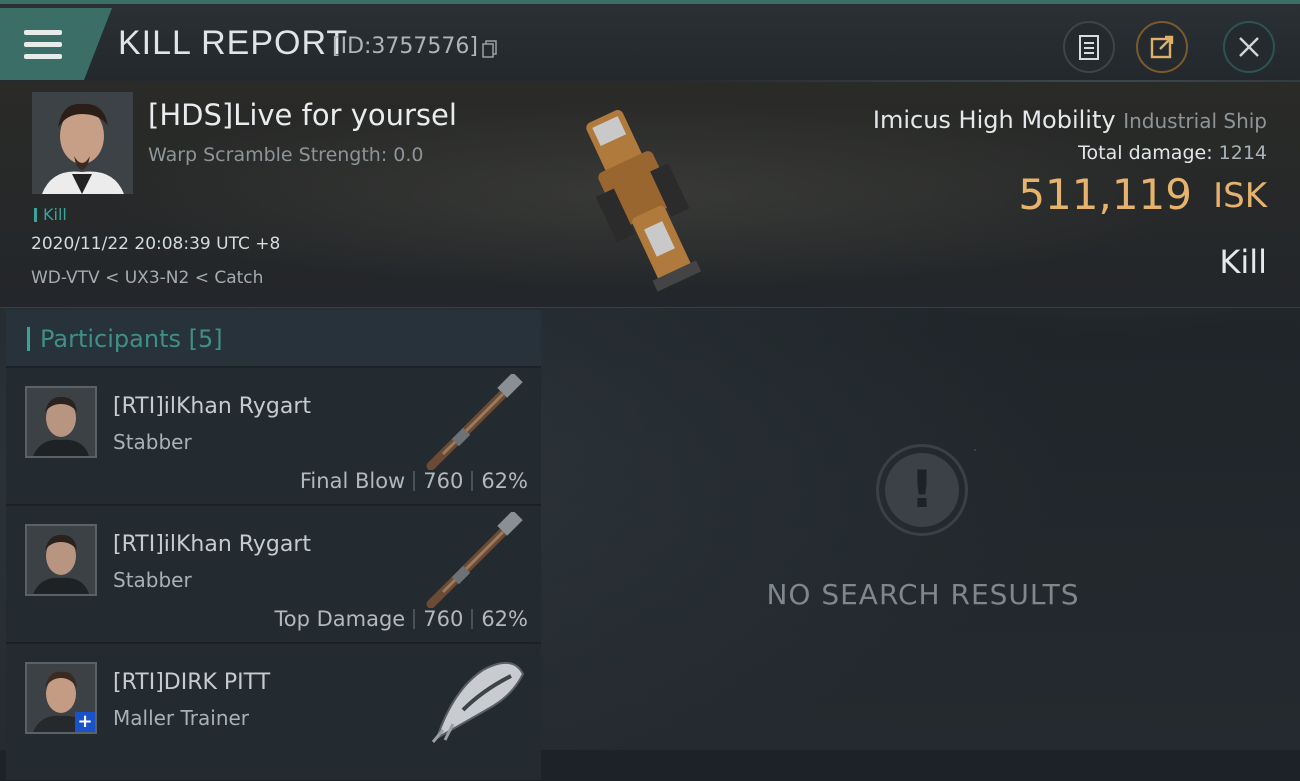  What do you see at coordinates (28, 339) in the screenshot?
I see `header-accent-bar` at bounding box center [28, 339].